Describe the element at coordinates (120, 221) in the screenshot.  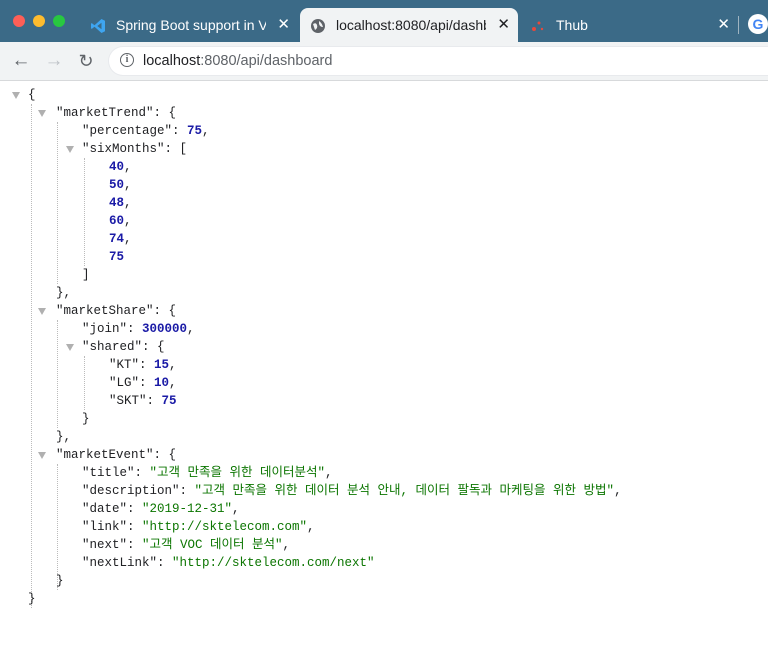
I see `json-line: 60,` at that location.